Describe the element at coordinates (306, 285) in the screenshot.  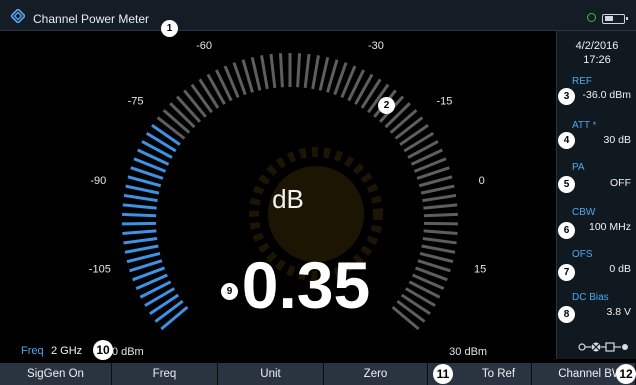
I see `measurement-reading: 0.35` at that location.